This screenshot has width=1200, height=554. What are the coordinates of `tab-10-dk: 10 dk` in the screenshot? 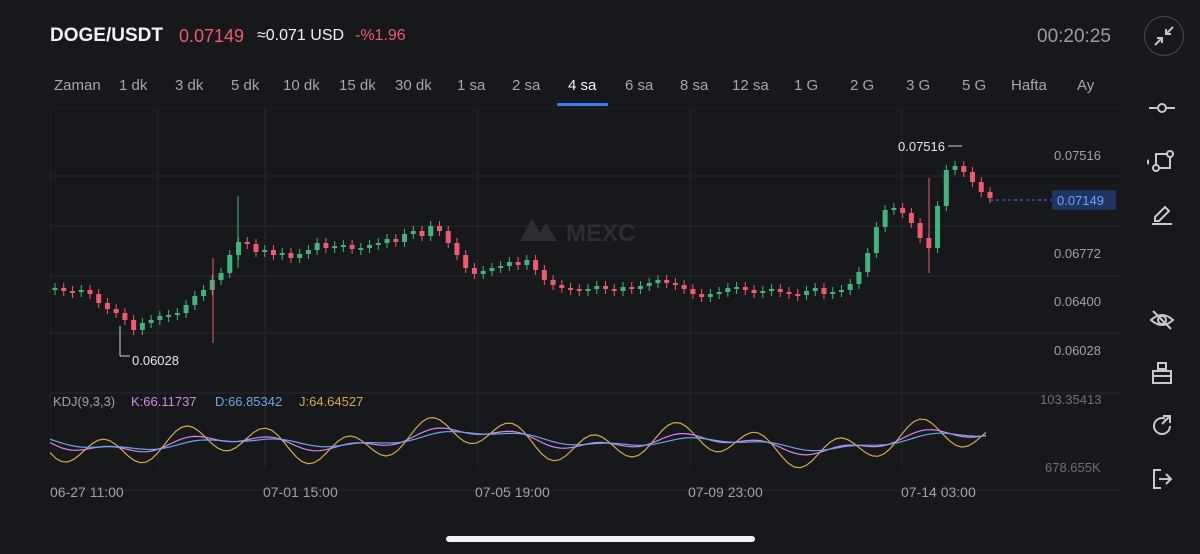 It's located at (301, 85).